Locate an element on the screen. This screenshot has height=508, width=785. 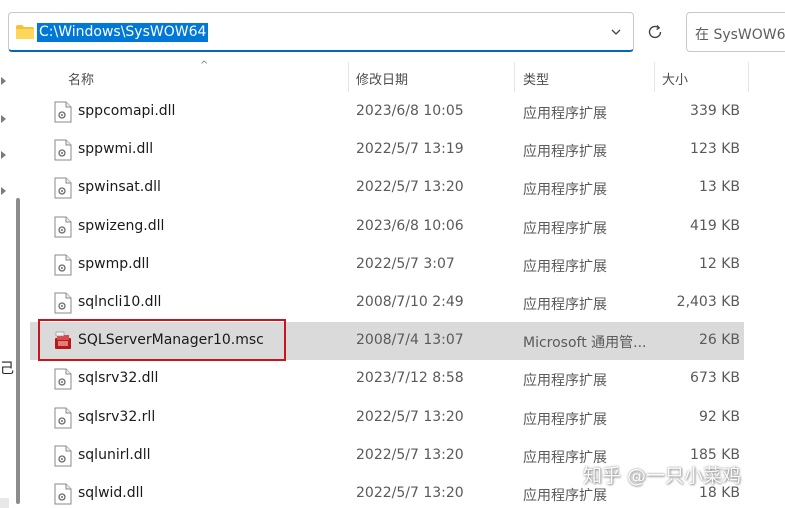
file-row: spwmp.dll 2022/5/7 3:07 应用程序扩展 12 KB is located at coordinates (387, 265).